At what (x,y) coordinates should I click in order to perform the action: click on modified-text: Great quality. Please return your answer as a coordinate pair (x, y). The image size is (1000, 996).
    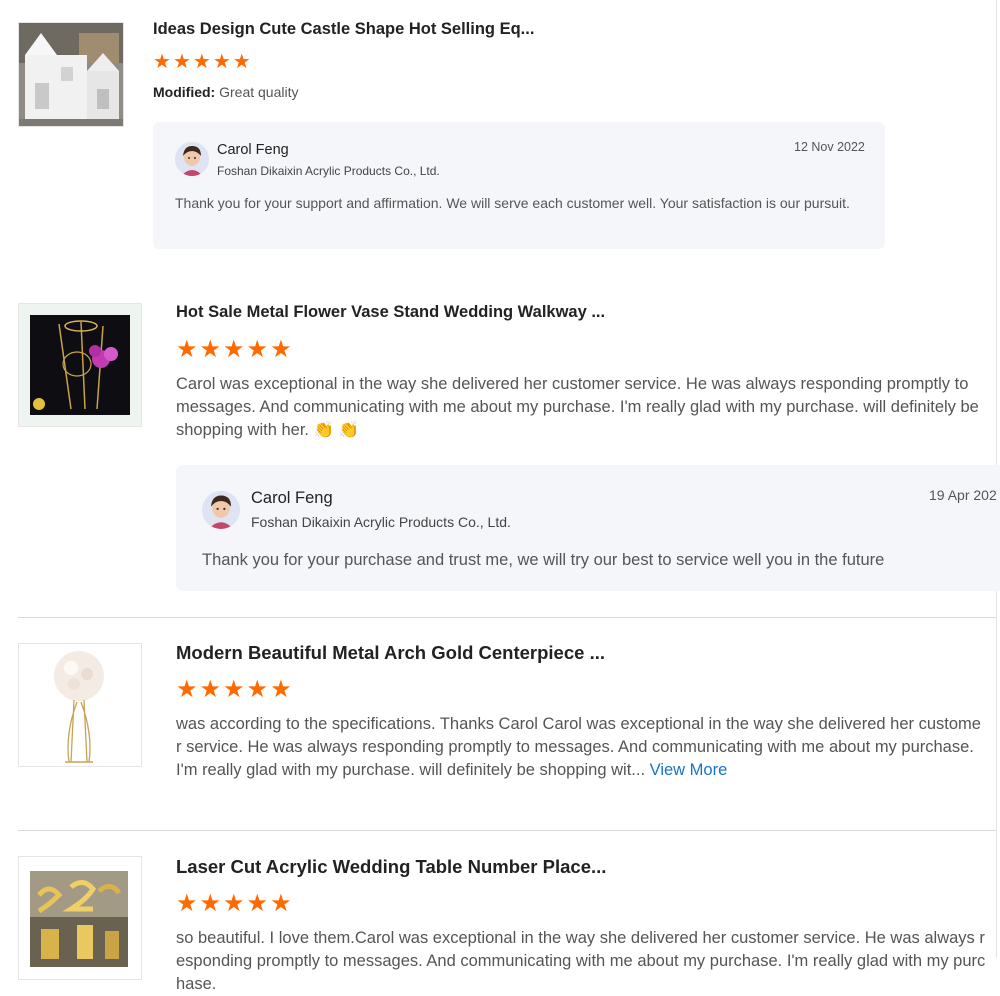
    Looking at the image, I should click on (259, 92).